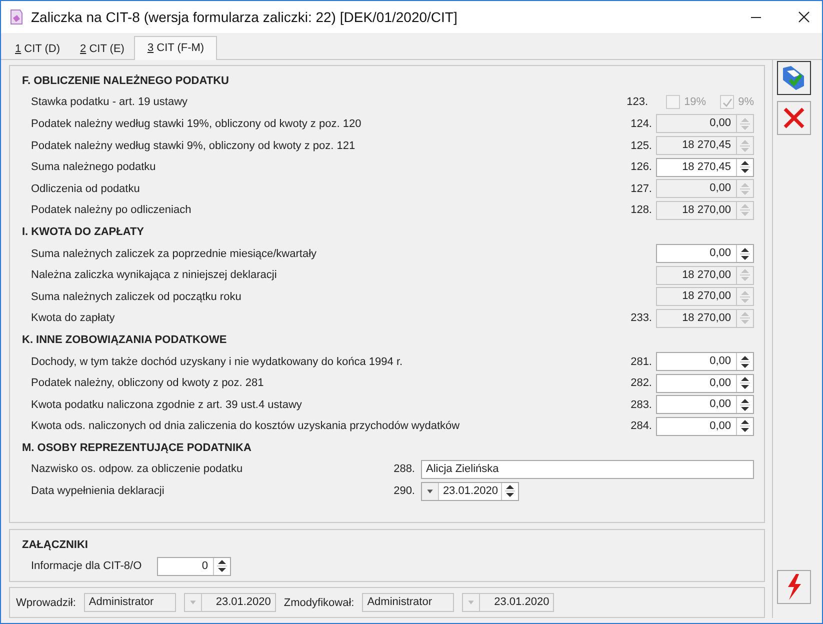  I want to click on position-number: 124., so click(641, 124).